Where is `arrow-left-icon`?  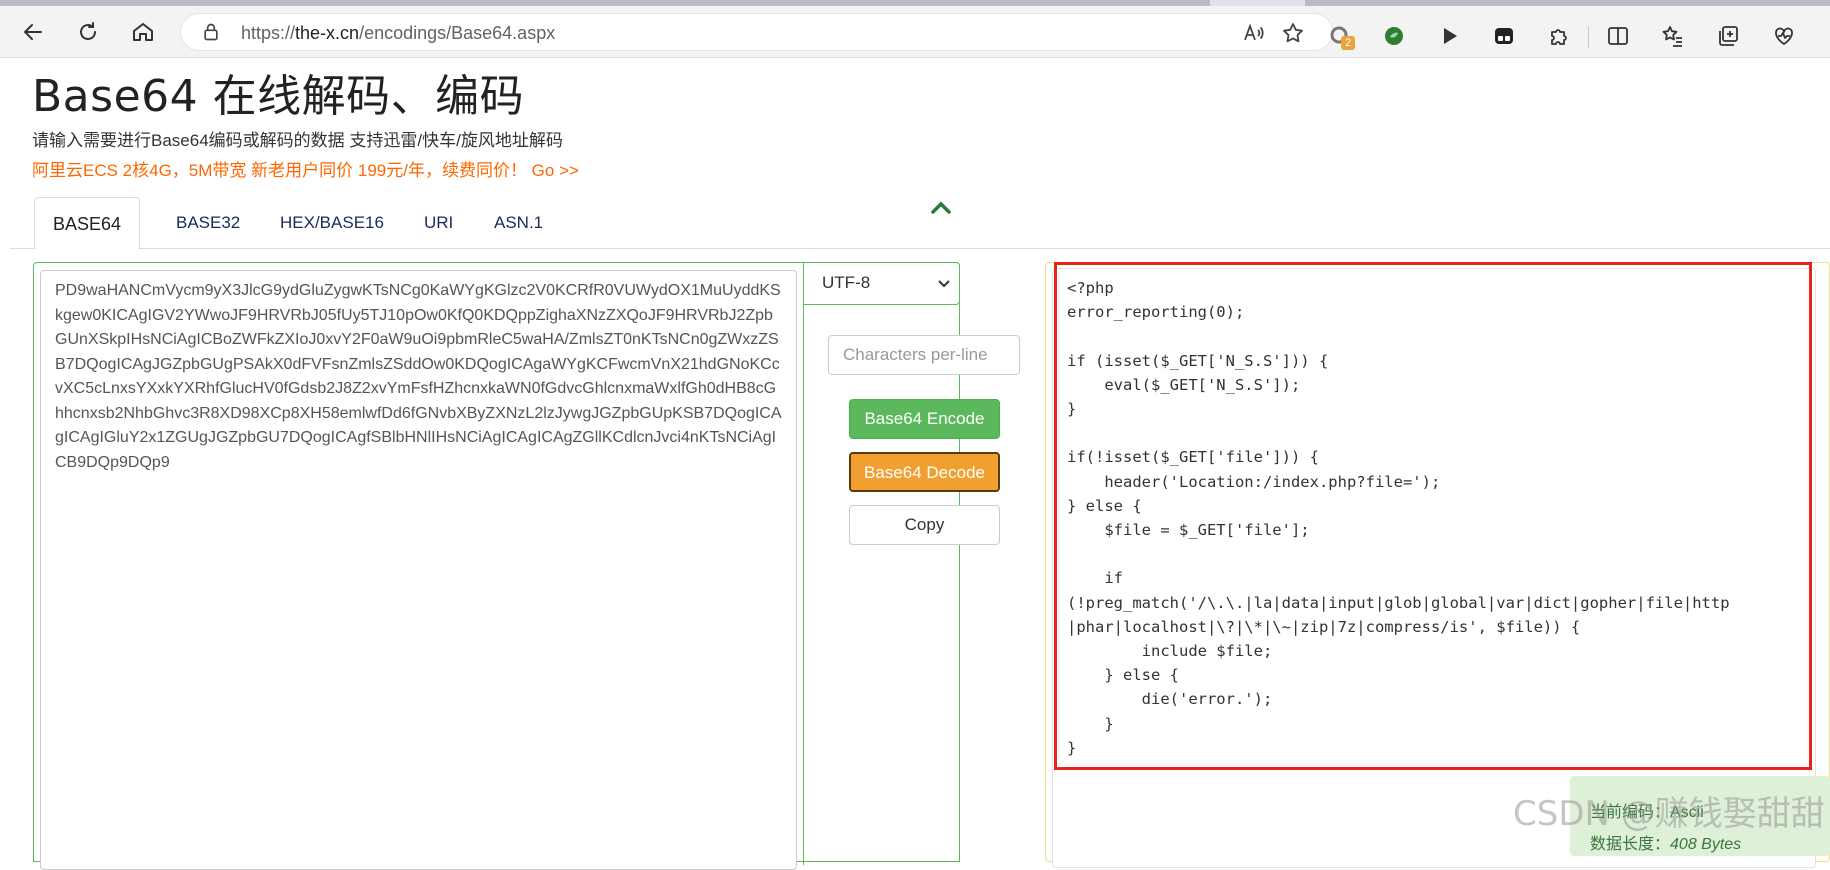 arrow-left-icon is located at coordinates (32, 32).